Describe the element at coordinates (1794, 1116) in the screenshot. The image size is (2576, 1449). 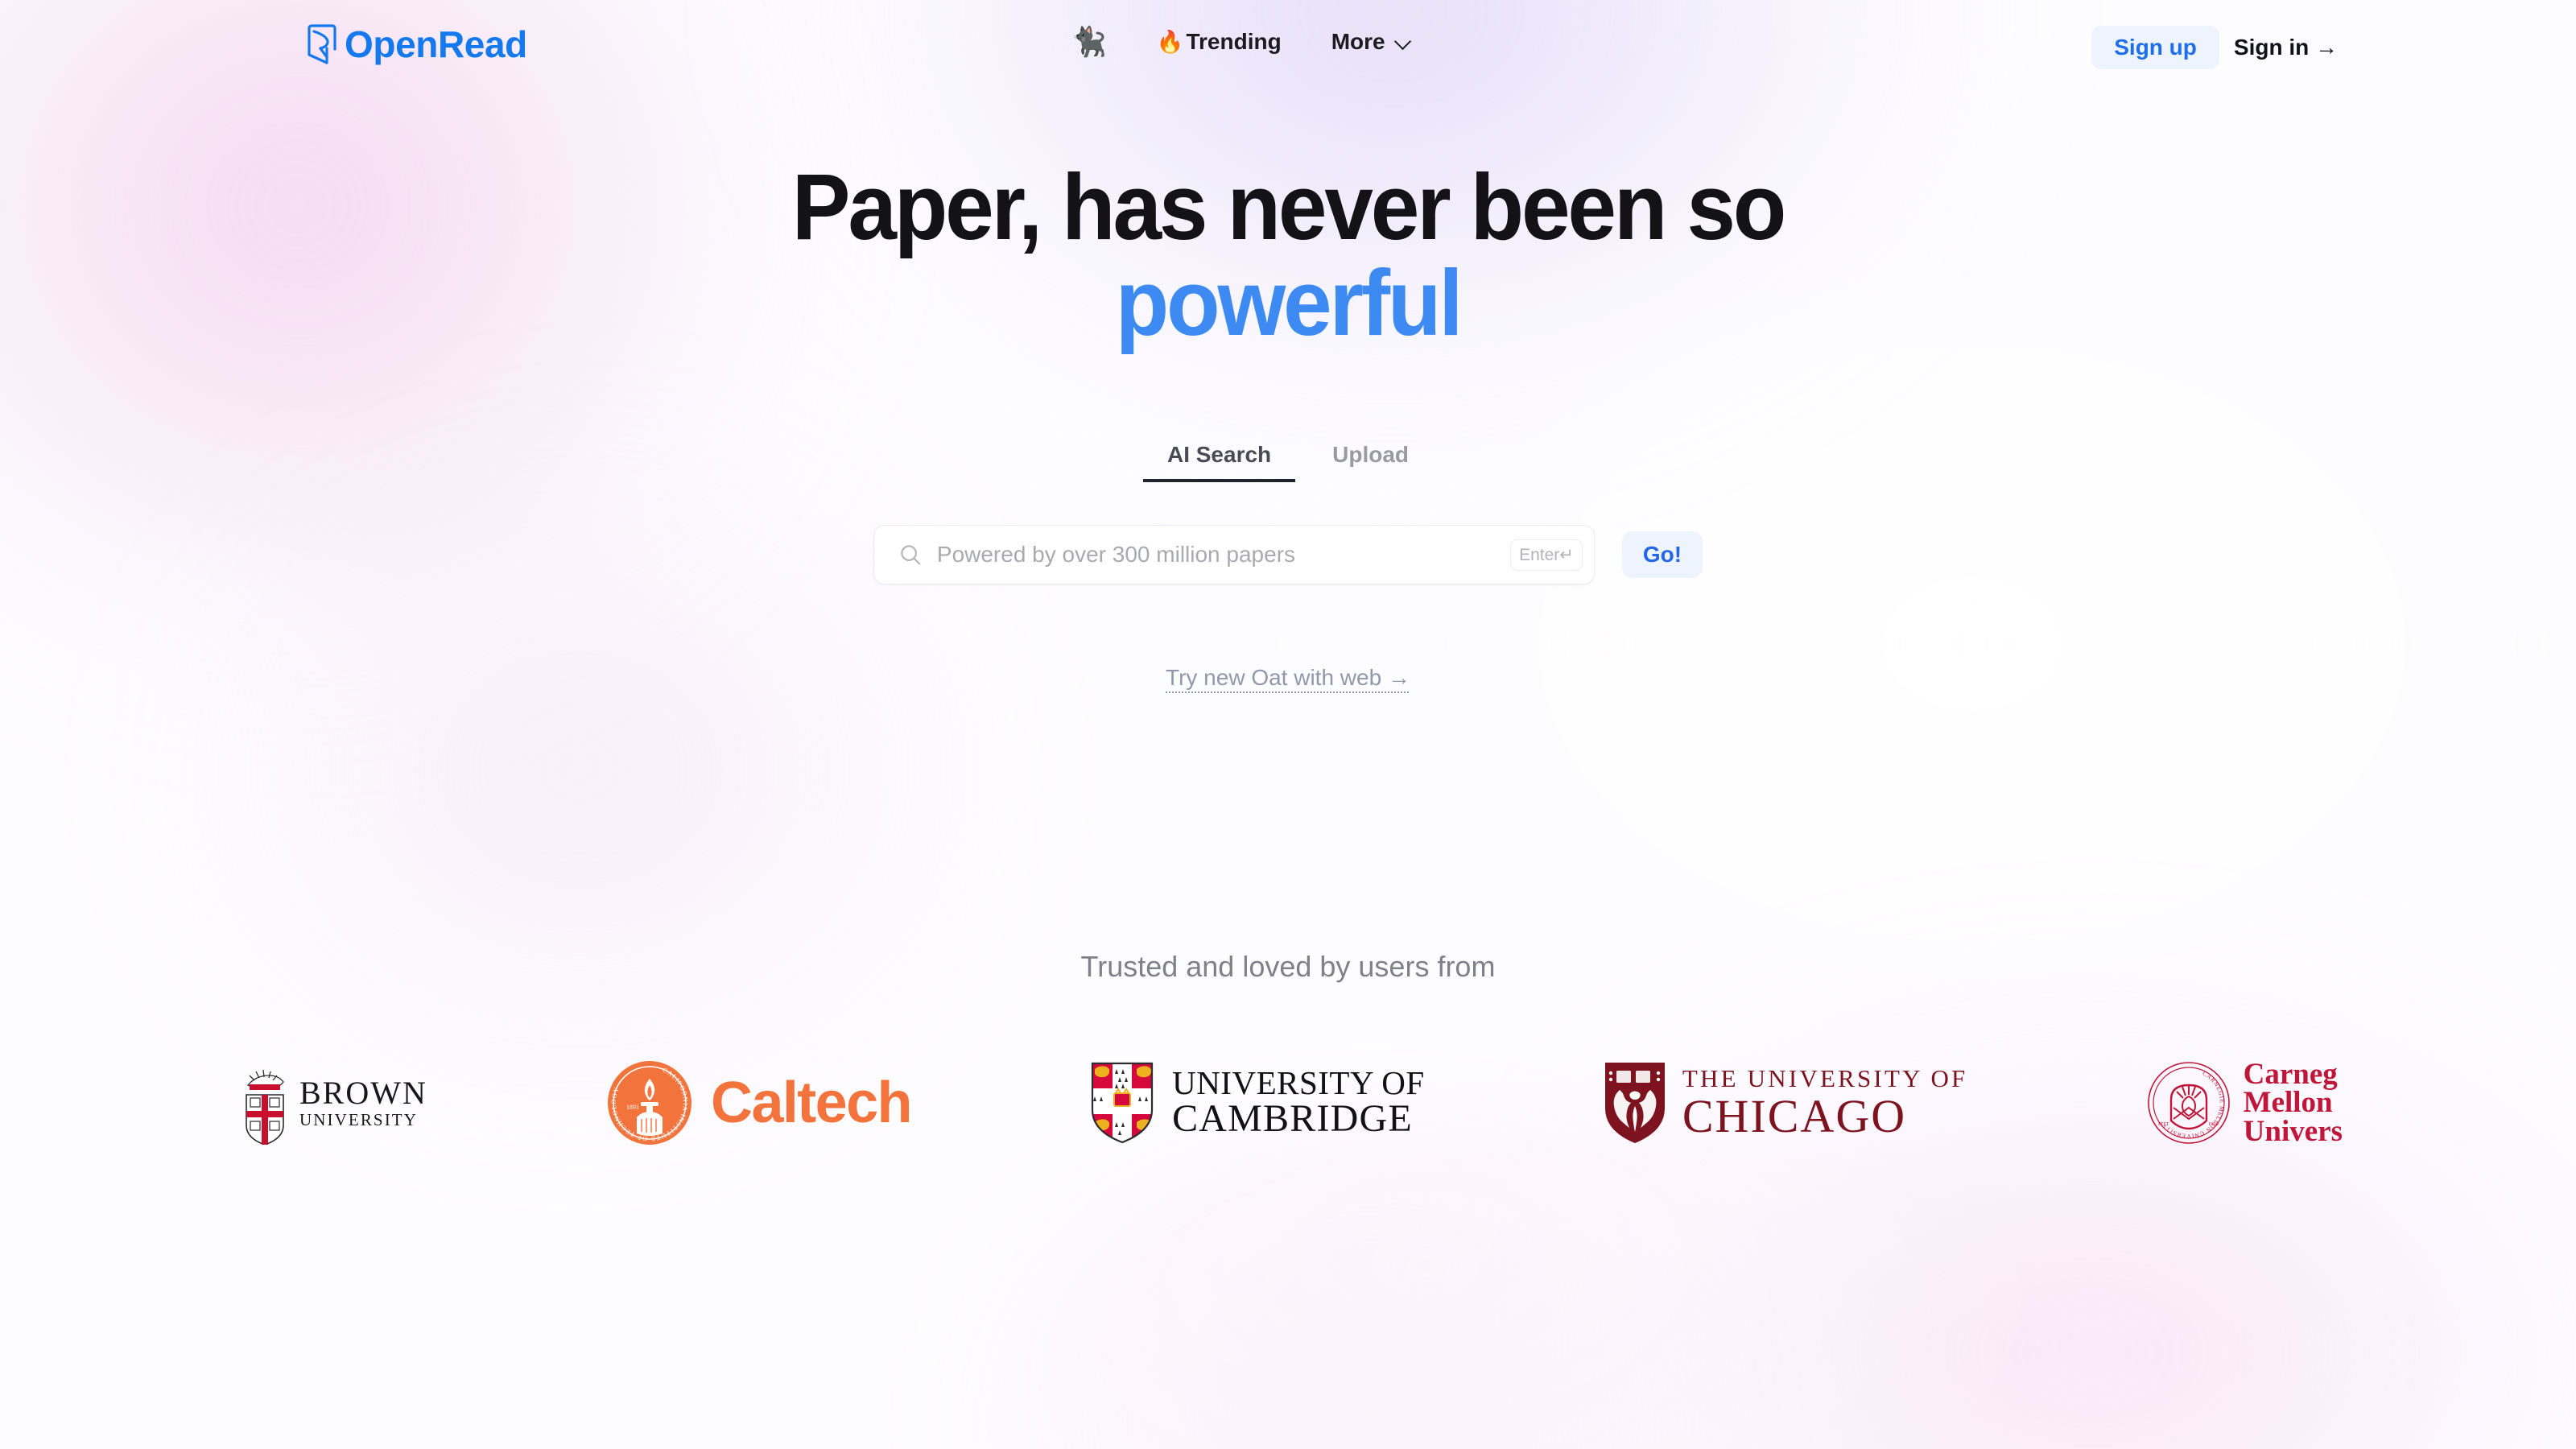
I see `chicago-line-2: CHICAGO` at that location.